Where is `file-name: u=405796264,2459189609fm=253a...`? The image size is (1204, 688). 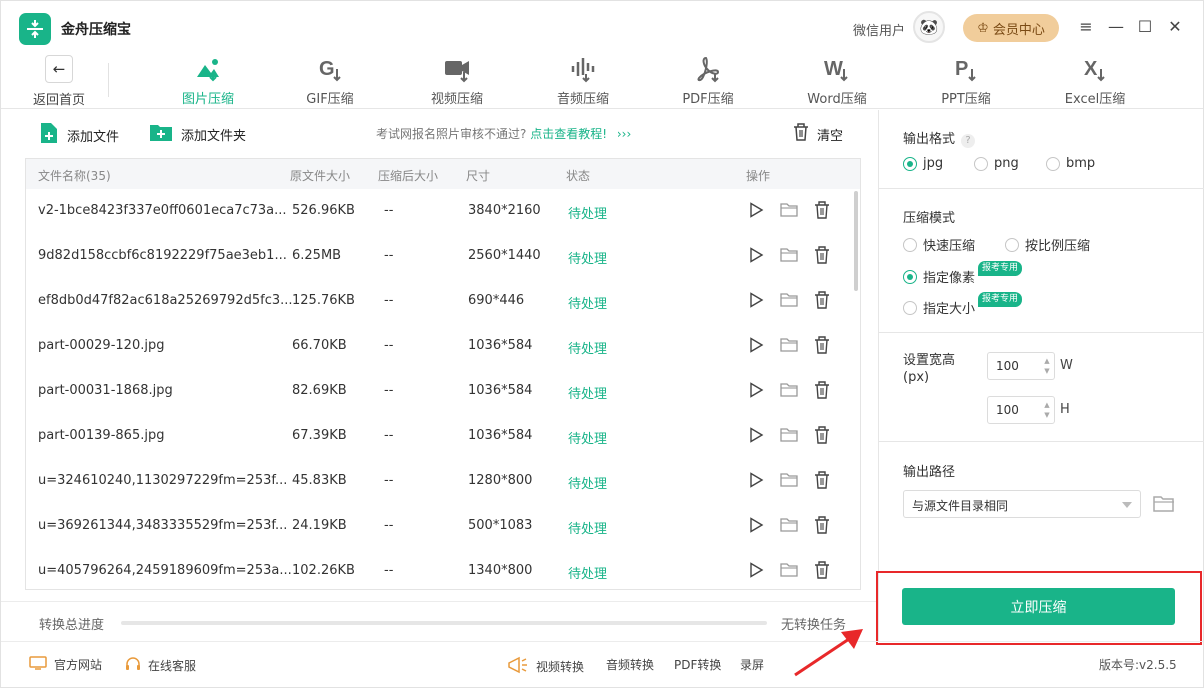 file-name: u=405796264,2459189609fm=253a... is located at coordinates (165, 570).